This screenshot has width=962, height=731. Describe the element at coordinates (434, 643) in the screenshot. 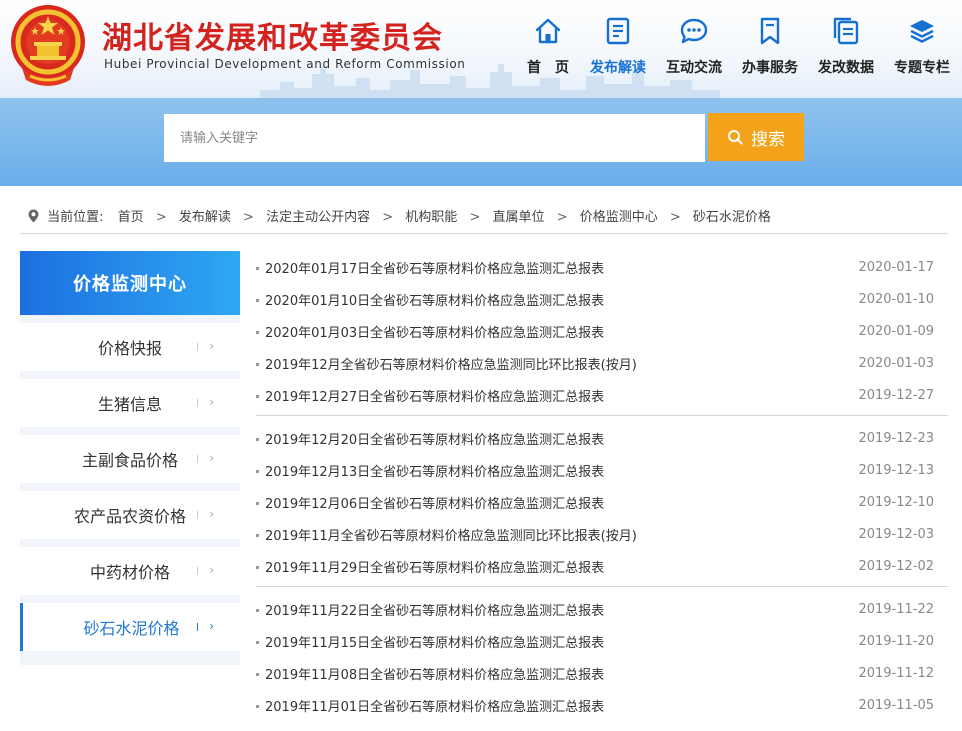

I see `list-item-title: 2019年11月15日全省砂石等原材料价格应急监测汇总报表` at that location.